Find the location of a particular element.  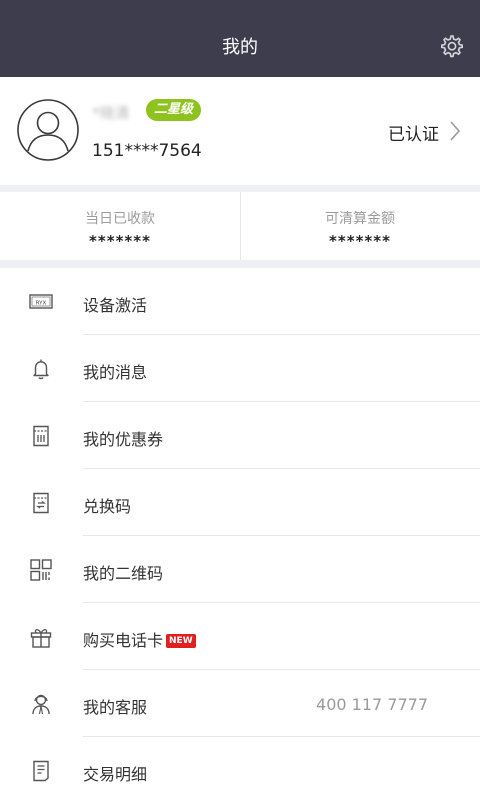

gear-icon is located at coordinates (451, 46).